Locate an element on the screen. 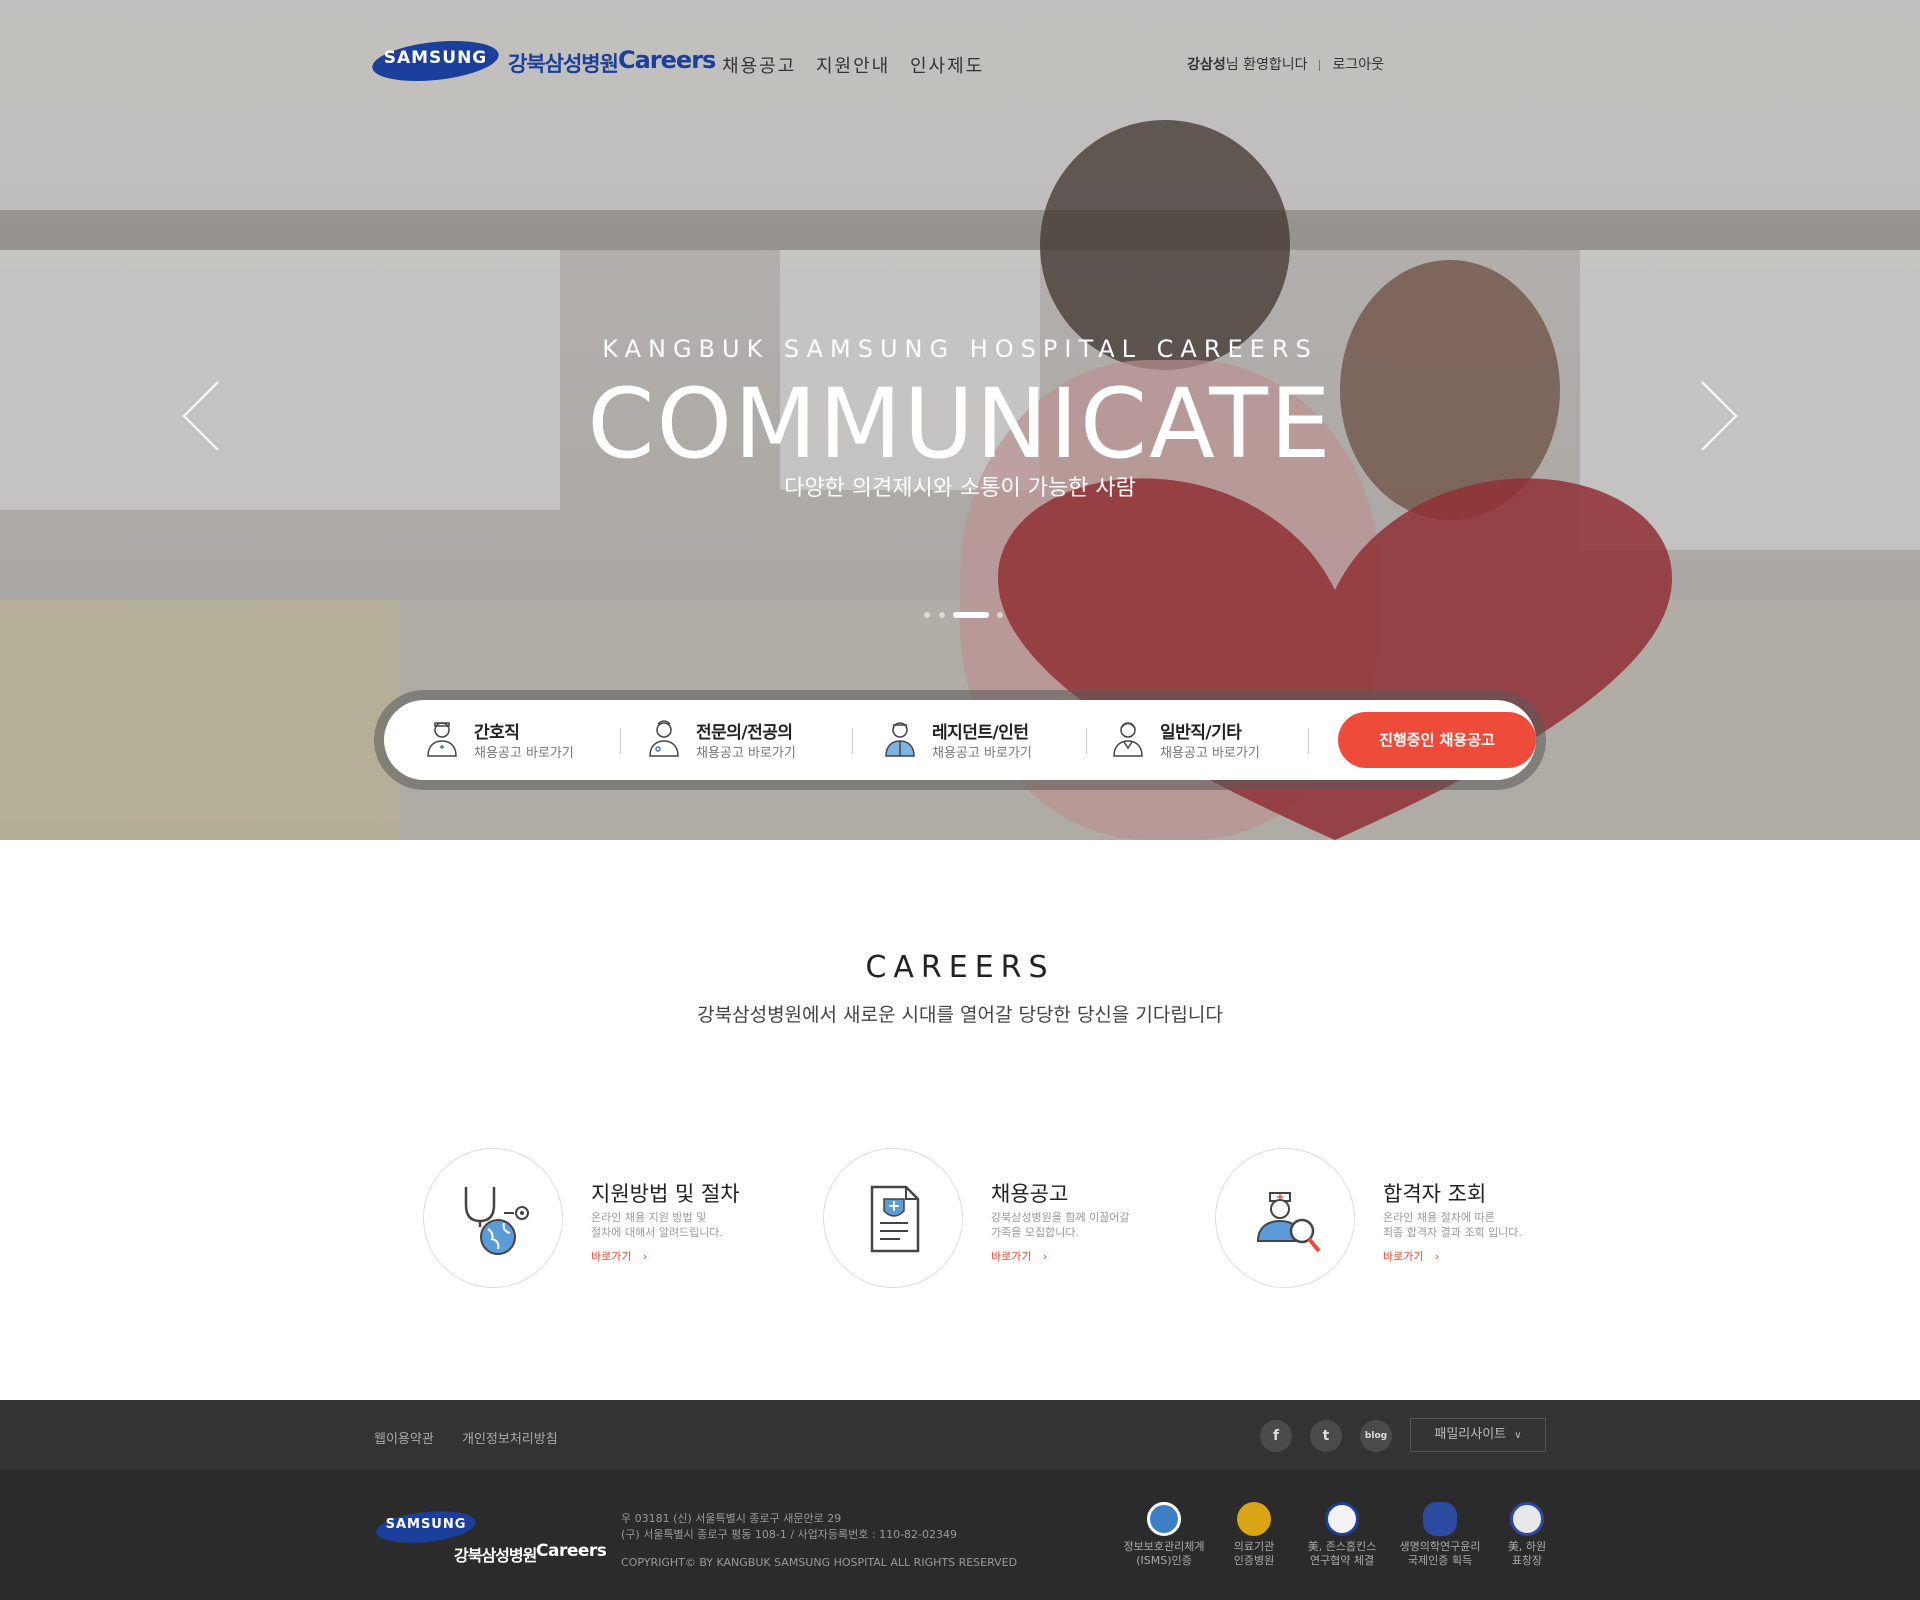 This screenshot has height=1600, width=1920. cert-label: 의료기관 인증병원 is located at coordinates (1254, 1554).